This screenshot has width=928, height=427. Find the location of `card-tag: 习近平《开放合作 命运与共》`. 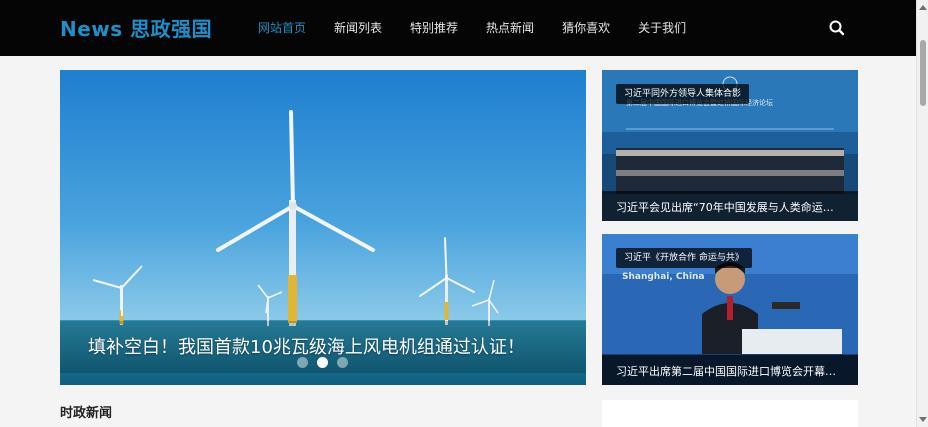

card-tag: 习近平《开放合作 命运与共》 is located at coordinates (684, 258).